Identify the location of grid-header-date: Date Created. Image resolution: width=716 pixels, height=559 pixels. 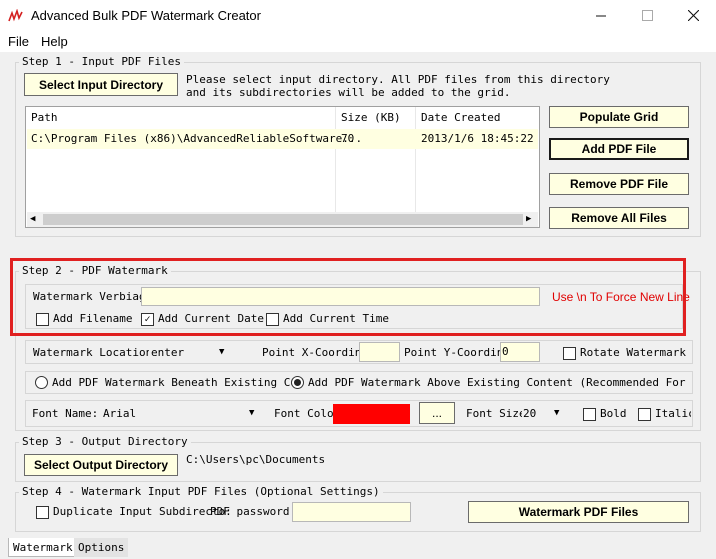
(460, 117).